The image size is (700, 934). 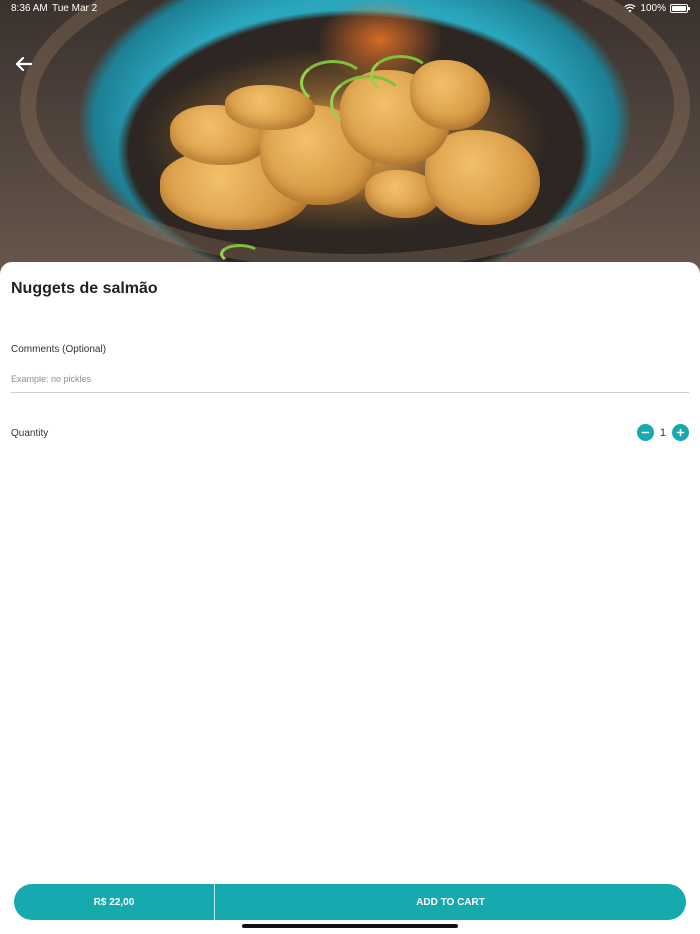 I want to click on arrow-left-icon, so click(x=24, y=64).